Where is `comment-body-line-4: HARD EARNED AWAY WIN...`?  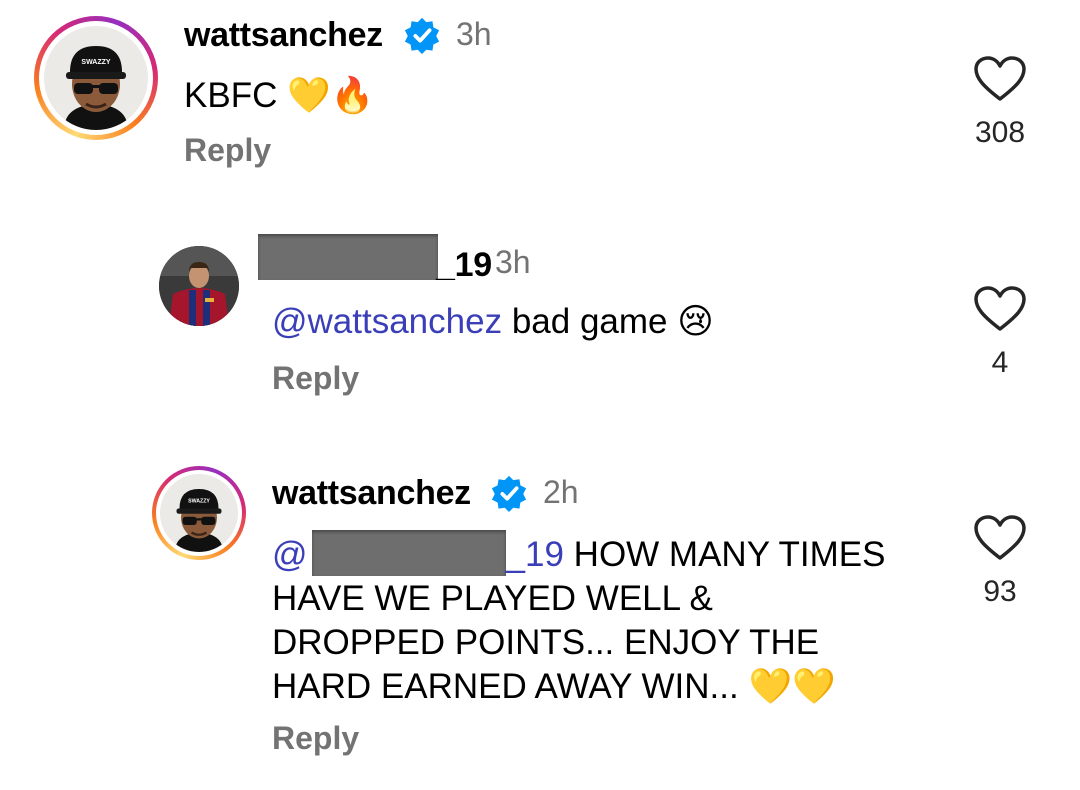
comment-body-line-4: HARD EARNED AWAY WIN... is located at coordinates (505, 686).